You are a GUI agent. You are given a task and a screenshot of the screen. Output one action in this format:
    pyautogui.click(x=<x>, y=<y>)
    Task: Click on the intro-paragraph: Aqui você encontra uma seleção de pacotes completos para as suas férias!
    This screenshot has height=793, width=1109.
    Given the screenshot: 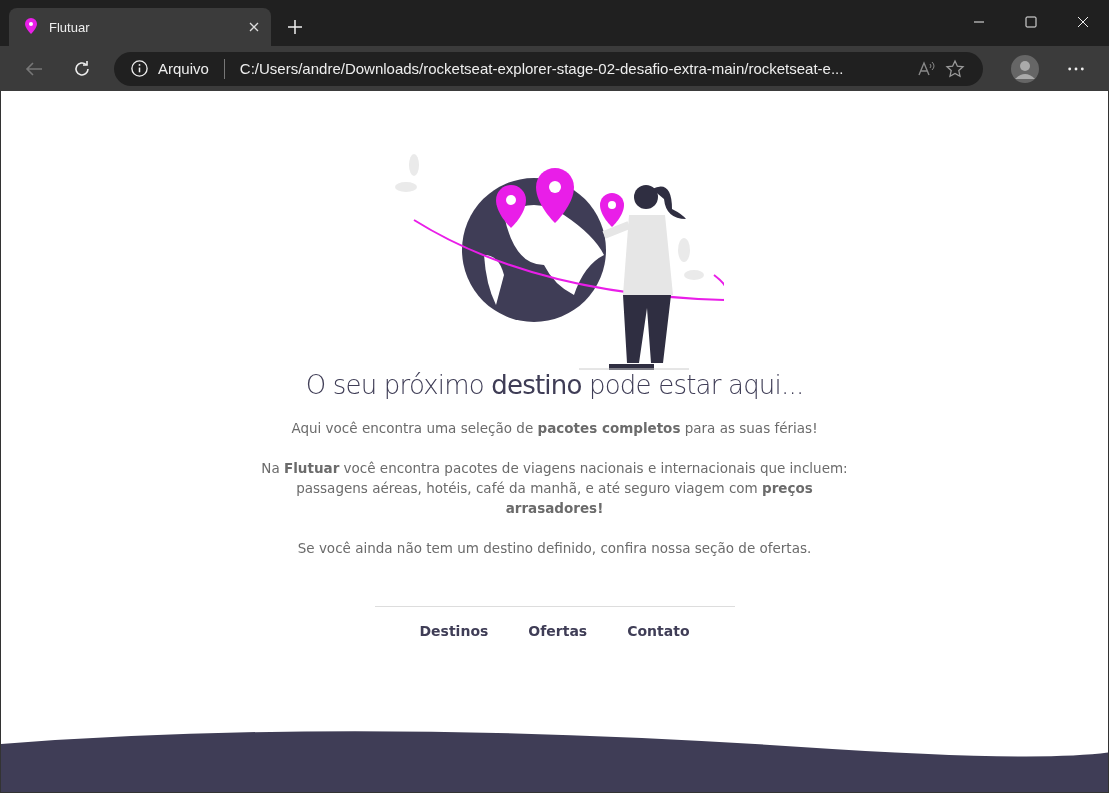 What is the action you would take?
    pyautogui.click(x=554, y=428)
    